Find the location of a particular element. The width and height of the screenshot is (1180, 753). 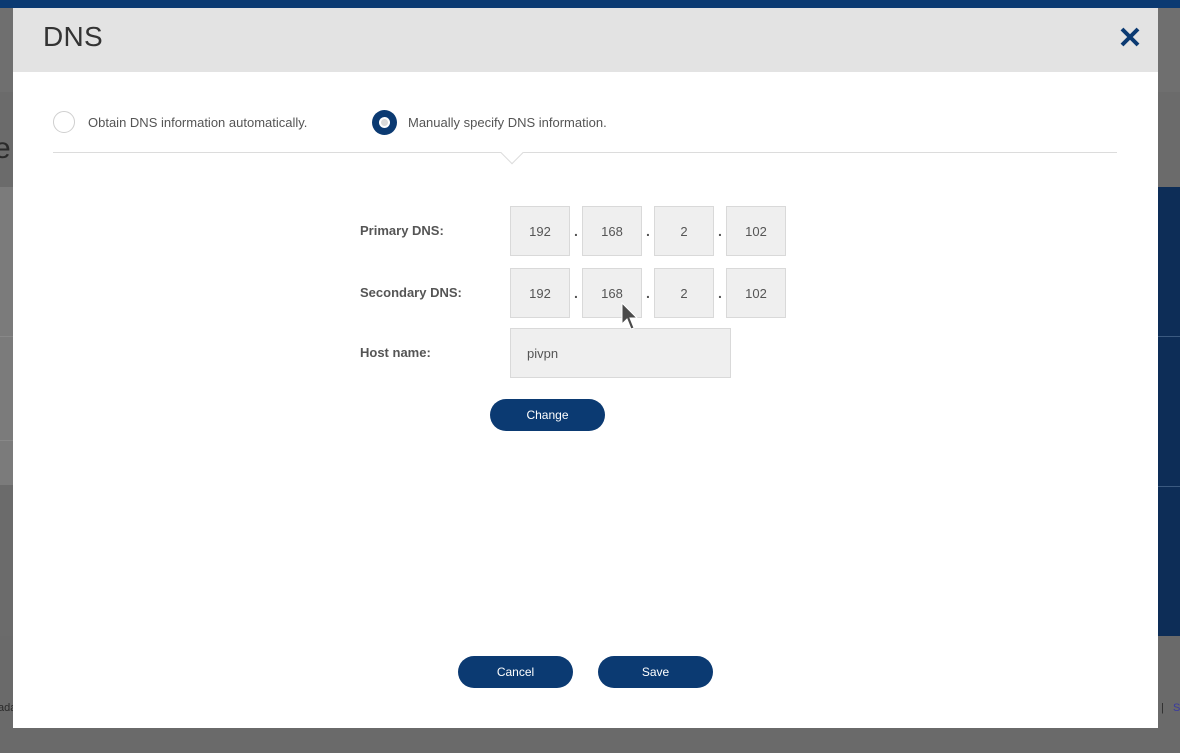

secondary-dns-label: Secondary DNS: is located at coordinates (411, 292).